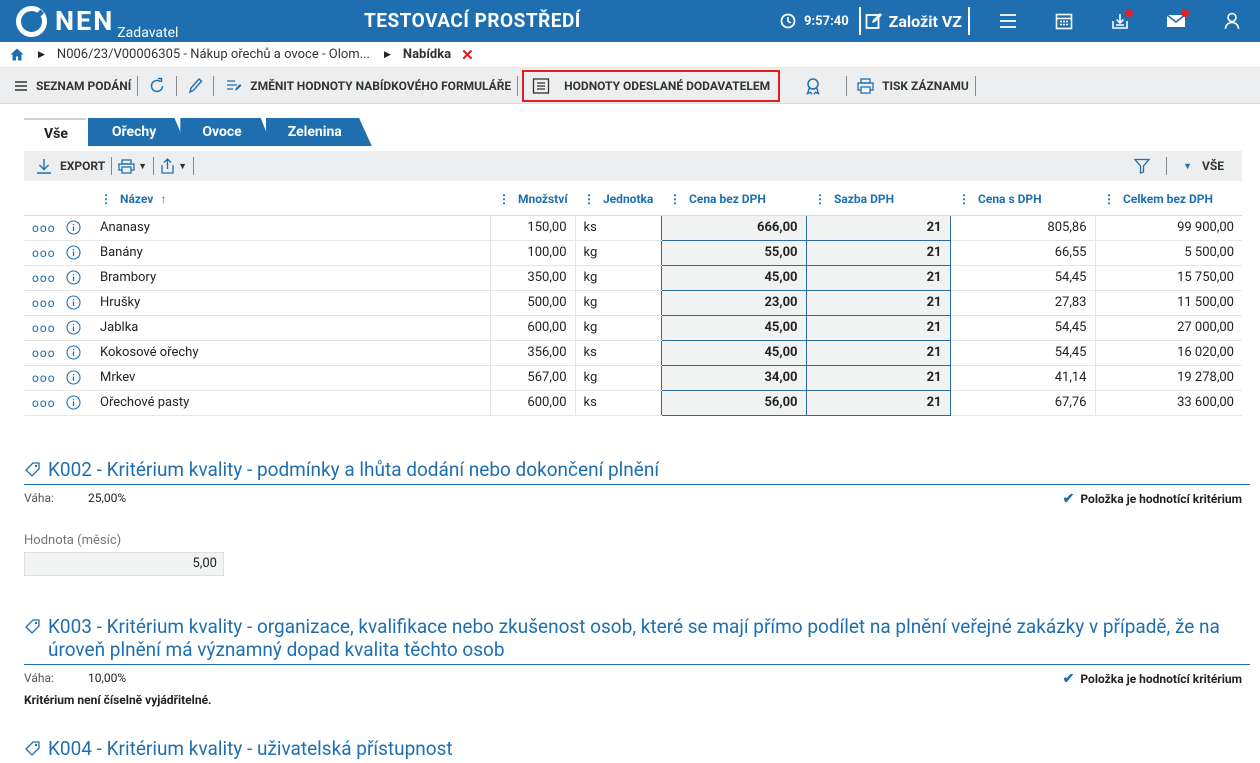  What do you see at coordinates (633, 377) in the screenshot?
I see `table-row: ooo Mrkev 567,00 kg 34,00 21 41,14 19 278,00` at bounding box center [633, 377].